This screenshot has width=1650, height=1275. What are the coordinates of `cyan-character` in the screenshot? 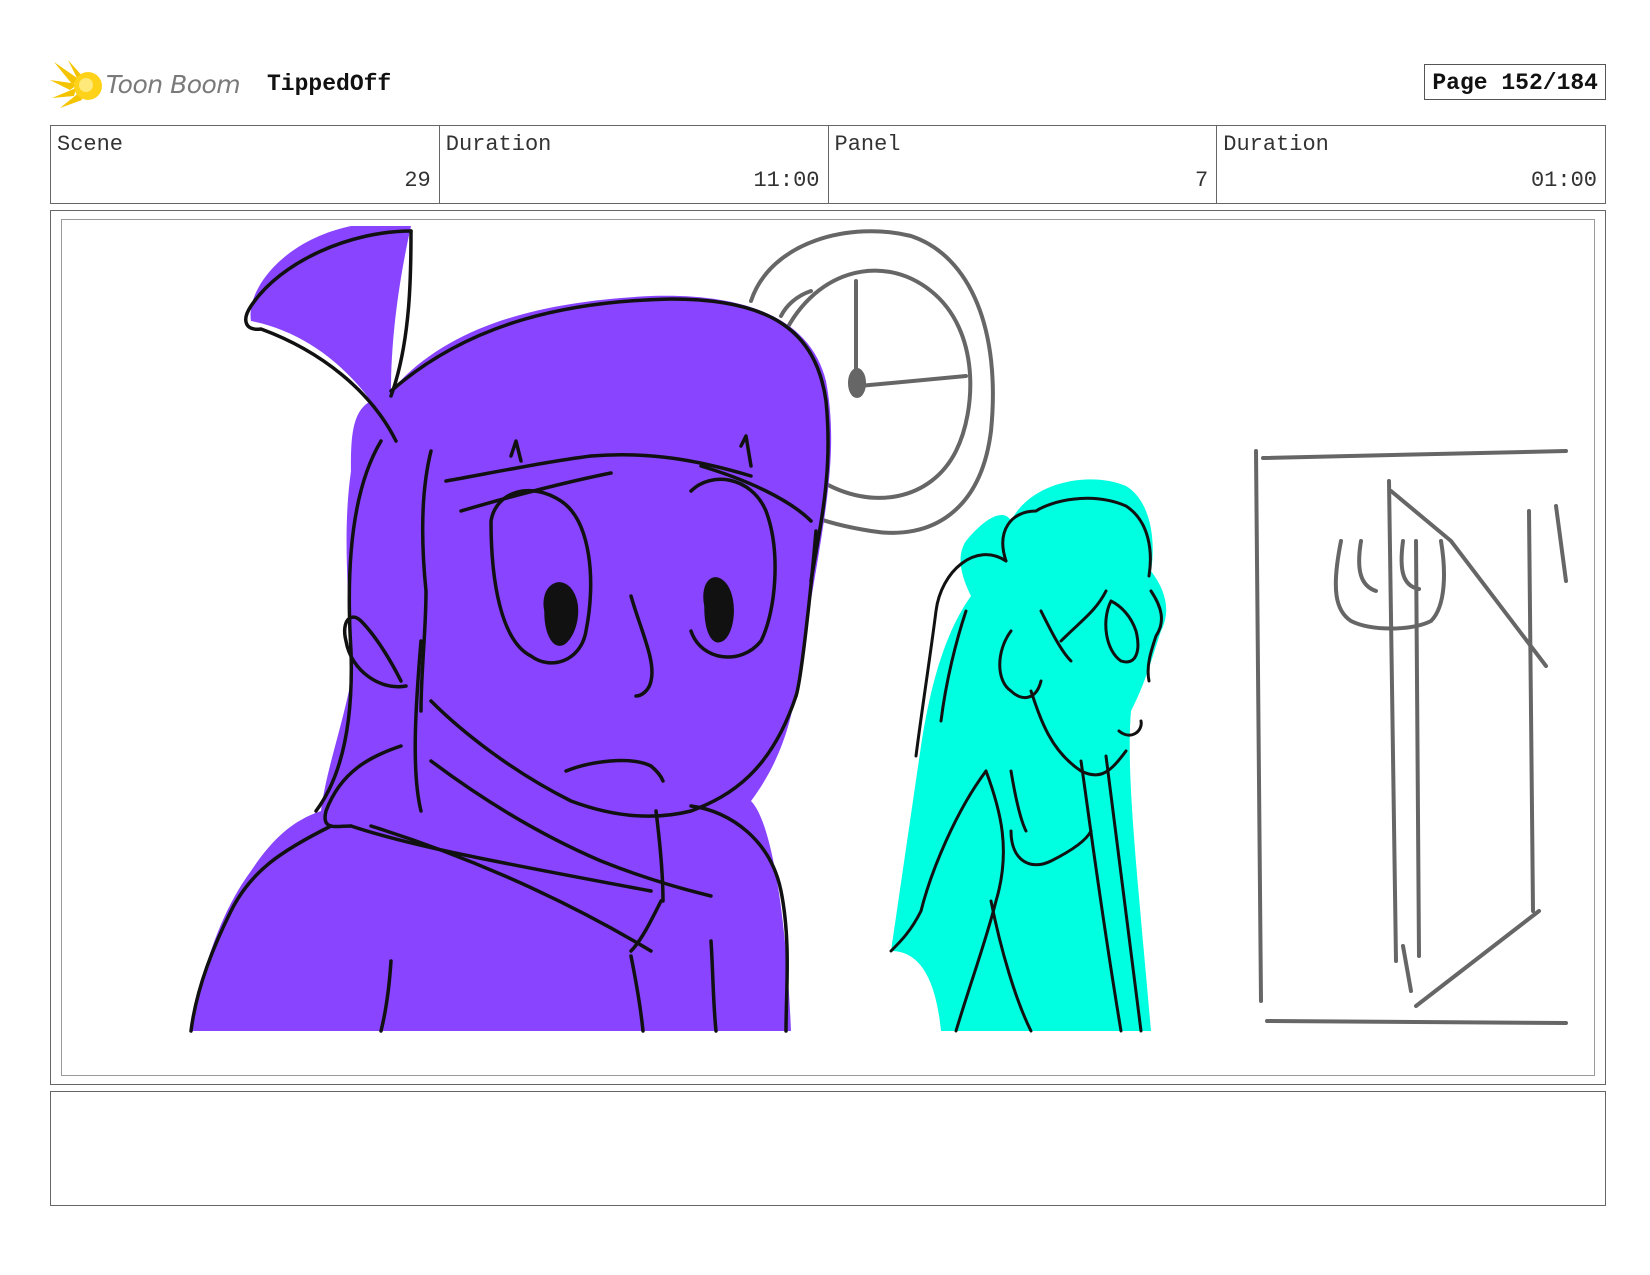 It's located at (1028, 756).